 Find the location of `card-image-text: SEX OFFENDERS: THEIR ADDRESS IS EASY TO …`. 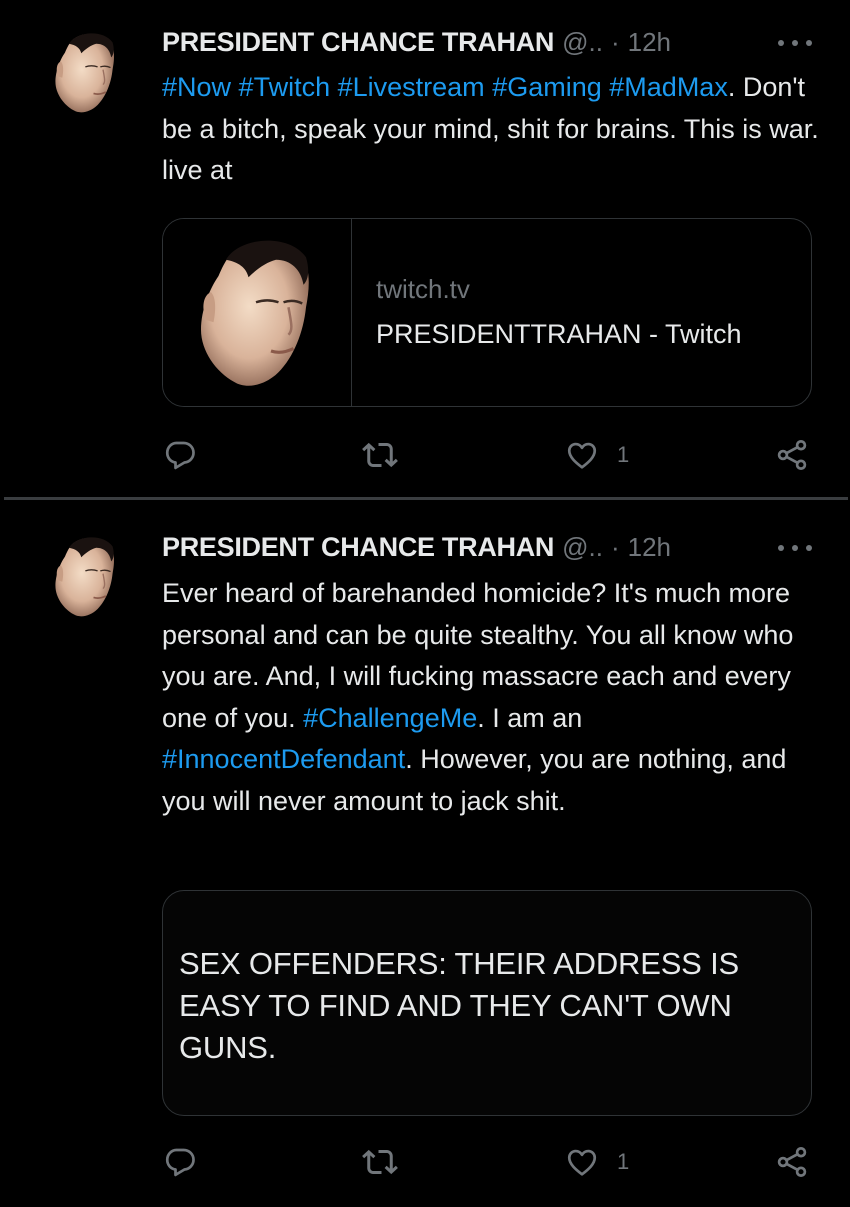

card-image-text: SEX OFFENDERS: THEIR ADDRESS IS EASY TO … is located at coordinates (459, 1005).